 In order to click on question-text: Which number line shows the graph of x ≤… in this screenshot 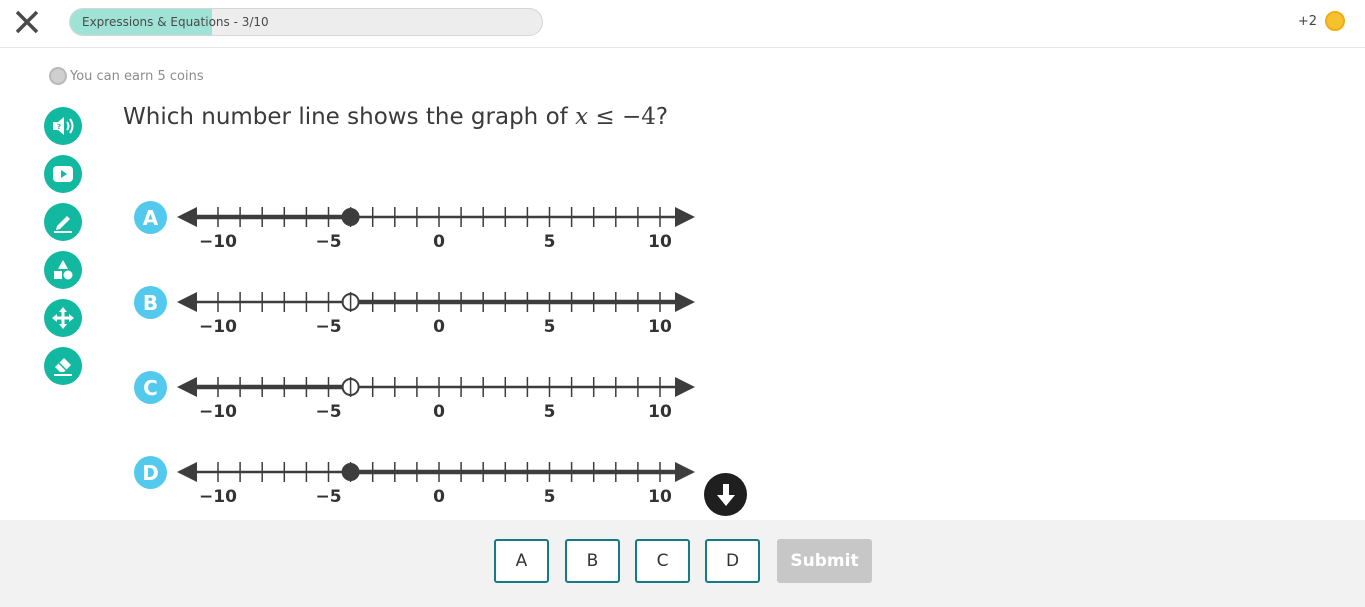, I will do `click(395, 117)`.